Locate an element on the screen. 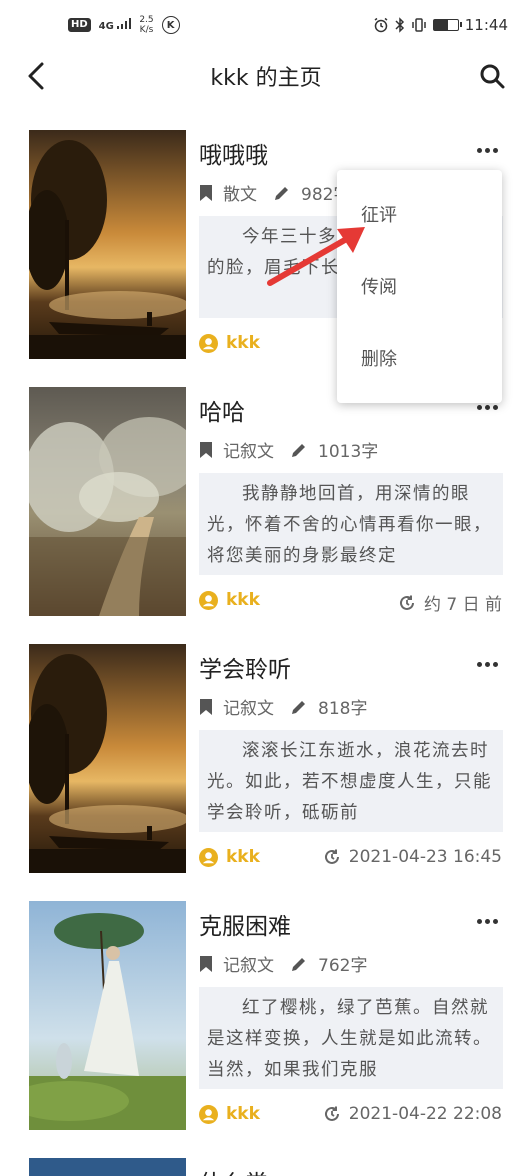  article-meta: 记叙文 1013字 is located at coordinates (288, 449).